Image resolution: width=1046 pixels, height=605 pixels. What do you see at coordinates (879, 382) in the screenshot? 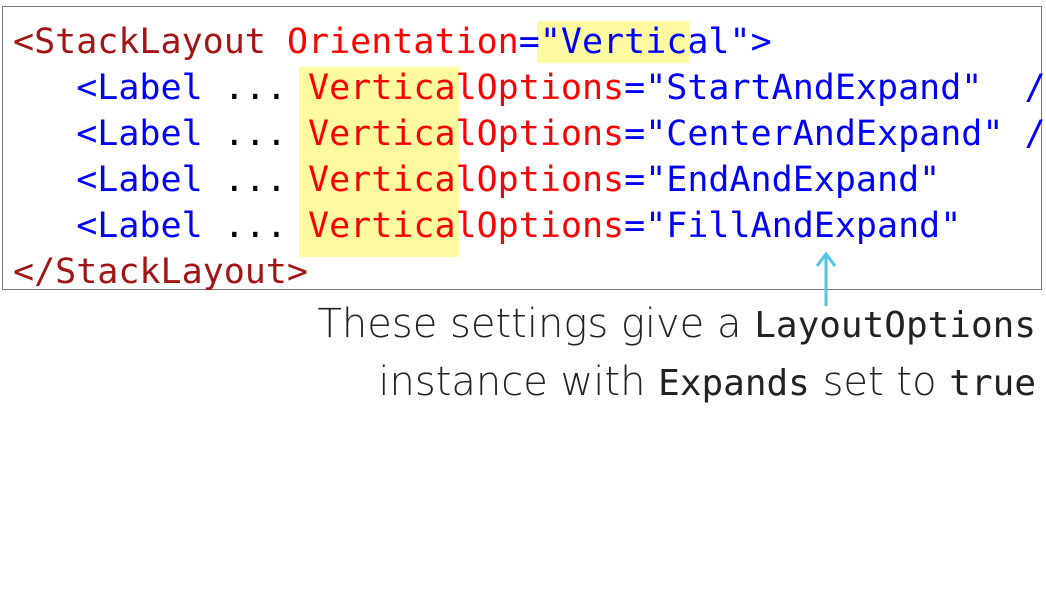
I see `note-text: set to` at bounding box center [879, 382].